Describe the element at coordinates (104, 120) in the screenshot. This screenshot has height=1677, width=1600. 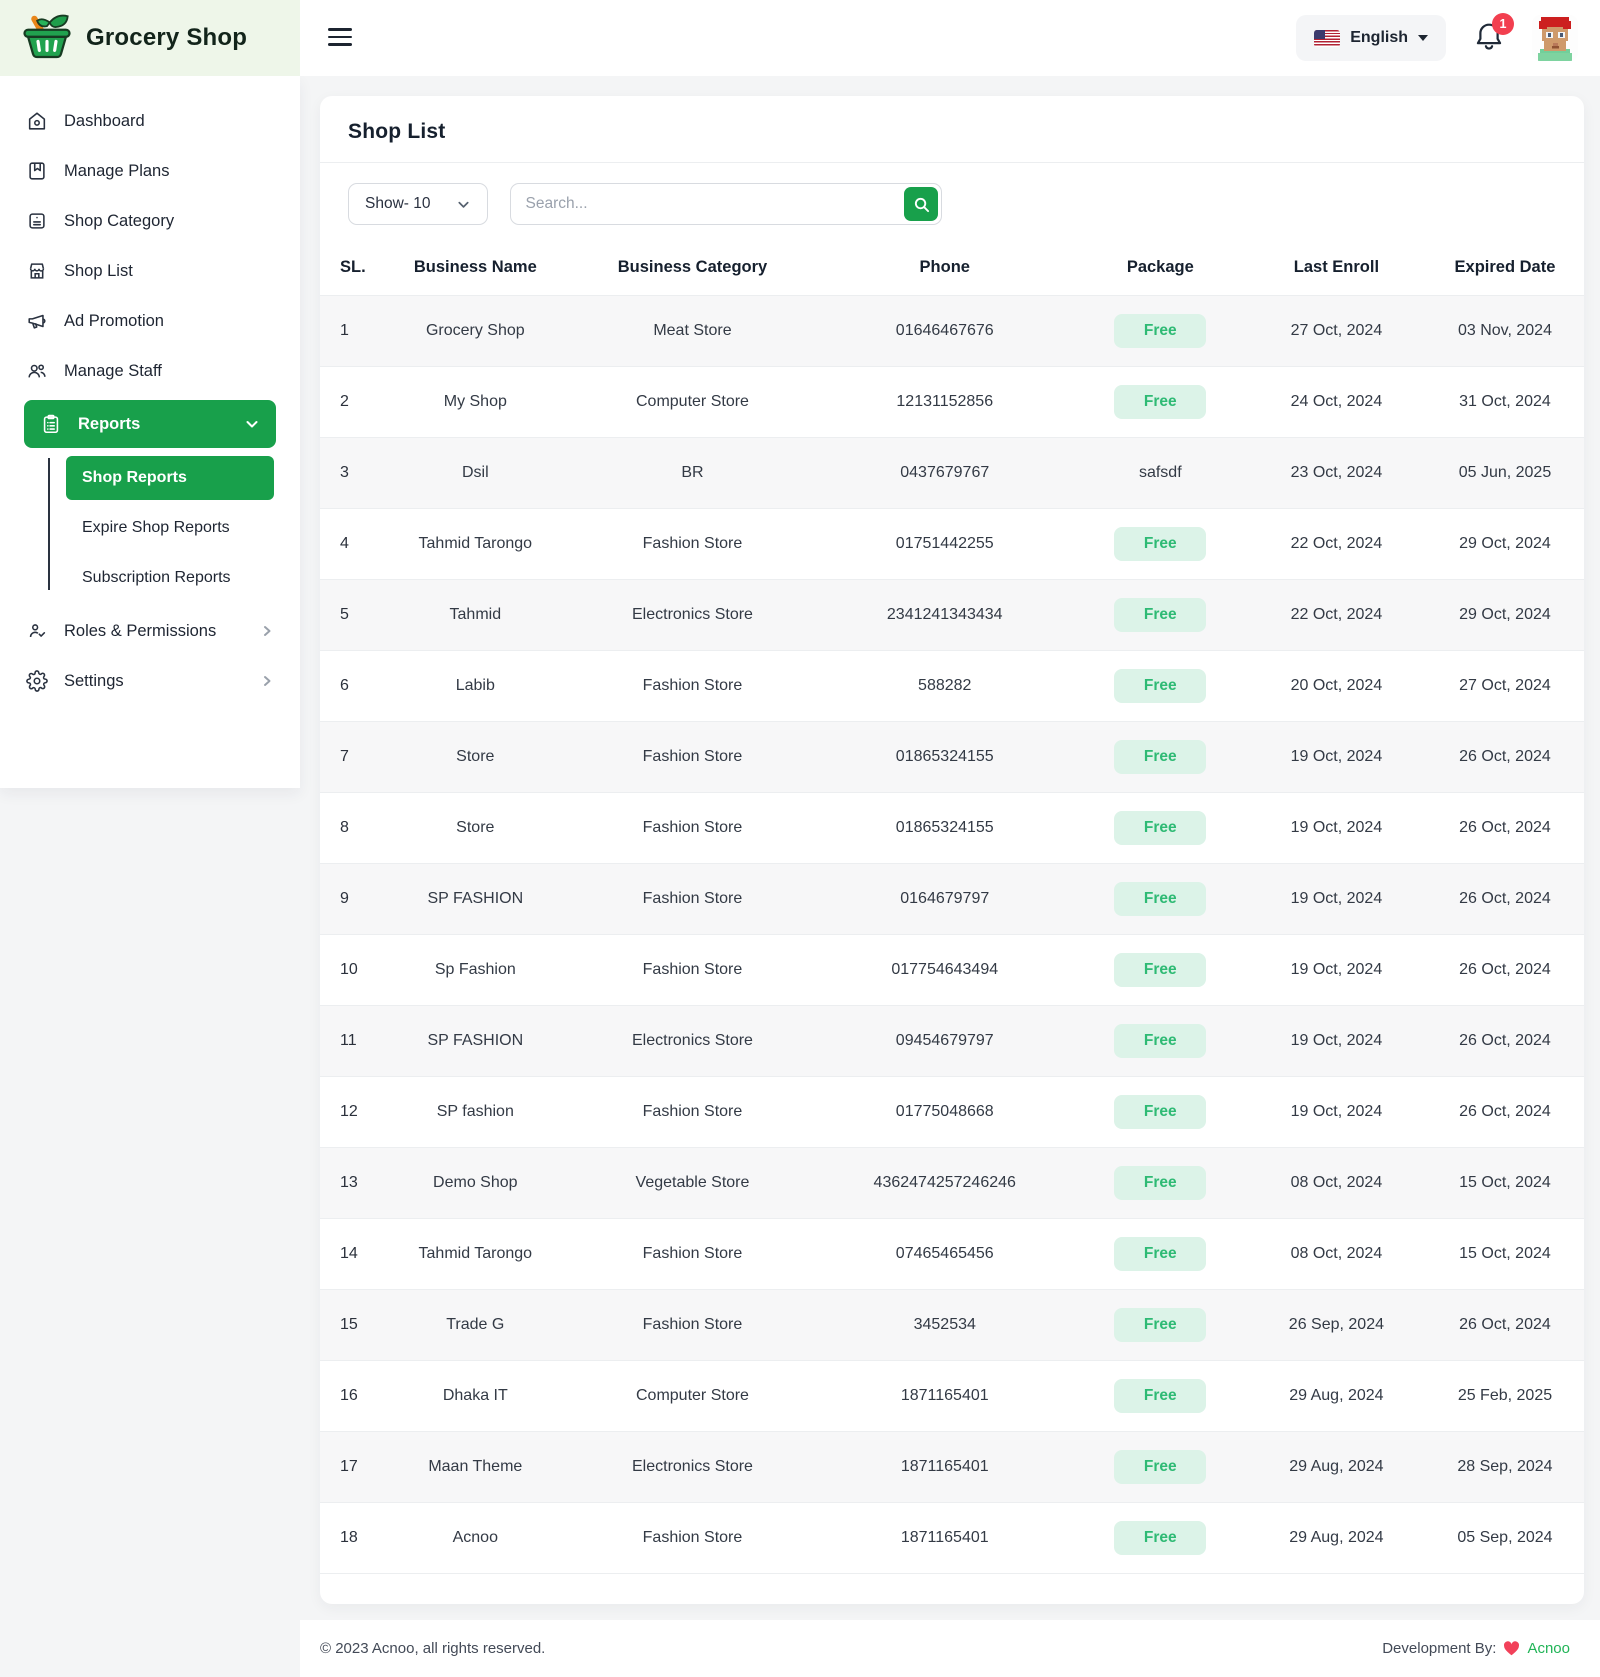
I see `sidebar-item-label: Dashboard` at that location.